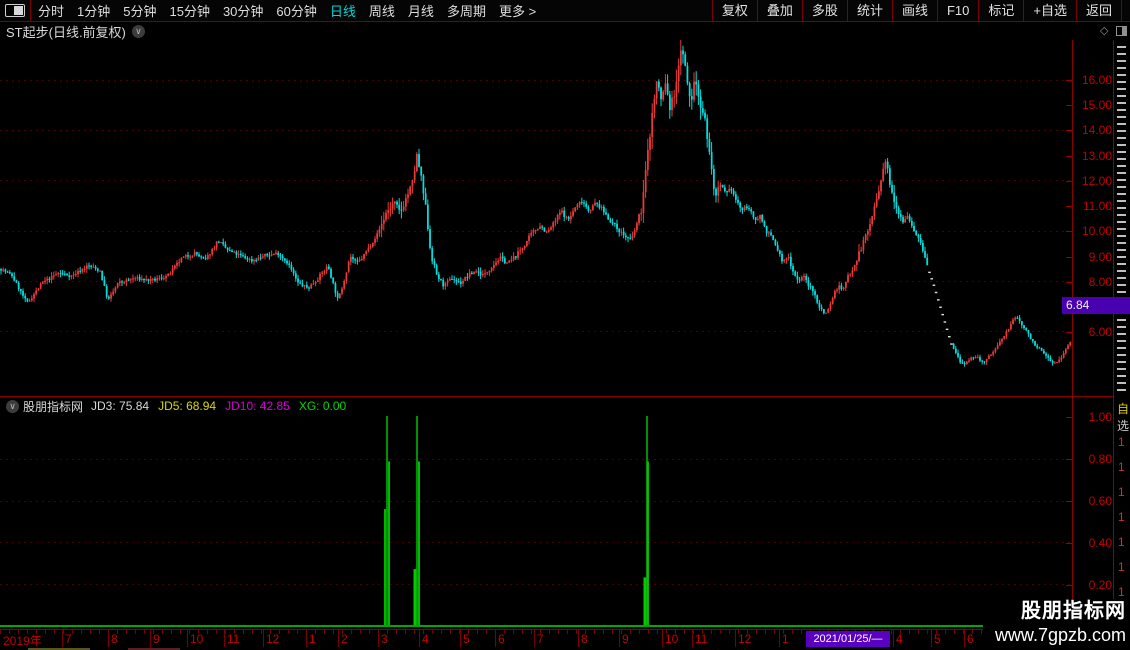  What do you see at coordinates (15, 10) in the screenshot?
I see `sidebar-toggle-icon` at bounding box center [15, 10].